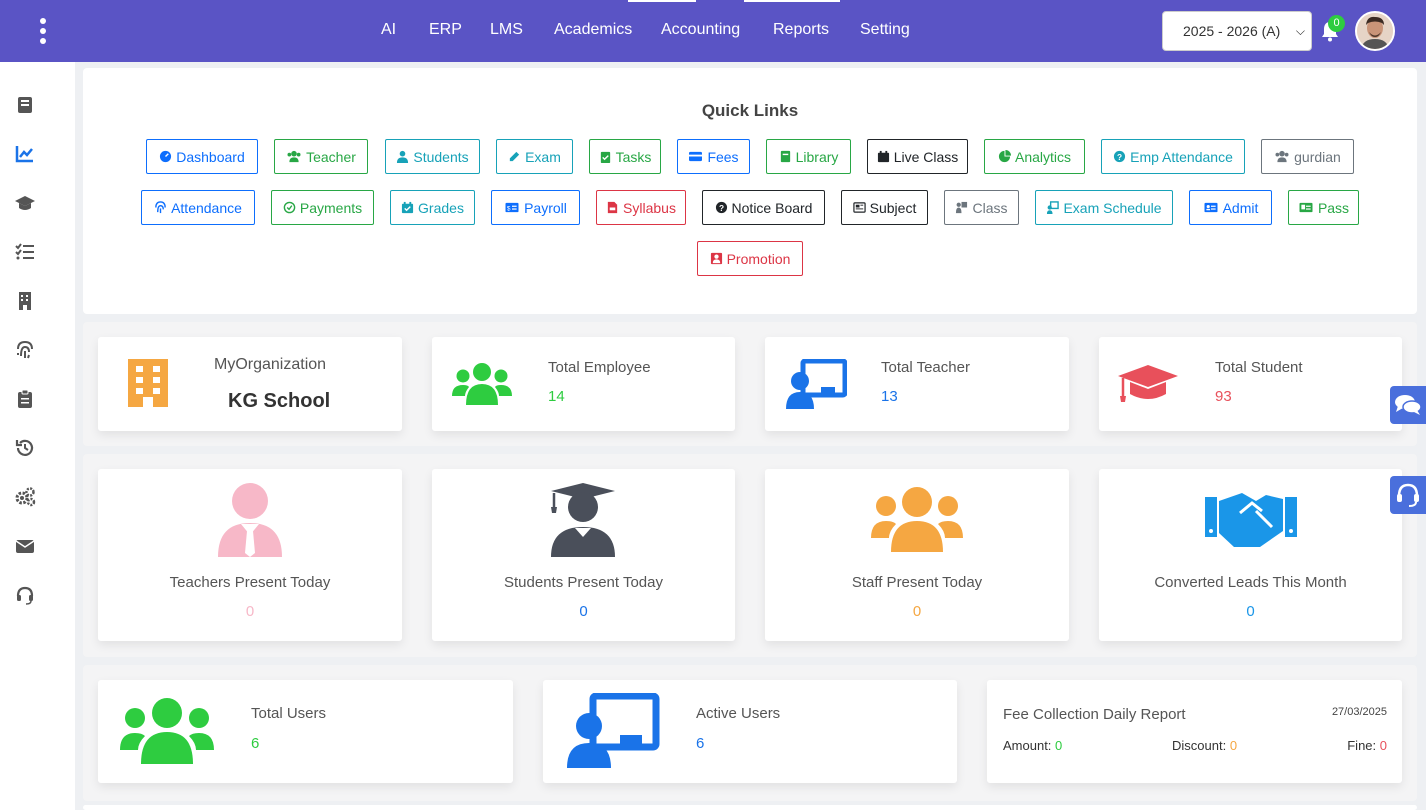 This screenshot has height=810, width=1426. I want to click on active-users-value: 6, so click(700, 743).